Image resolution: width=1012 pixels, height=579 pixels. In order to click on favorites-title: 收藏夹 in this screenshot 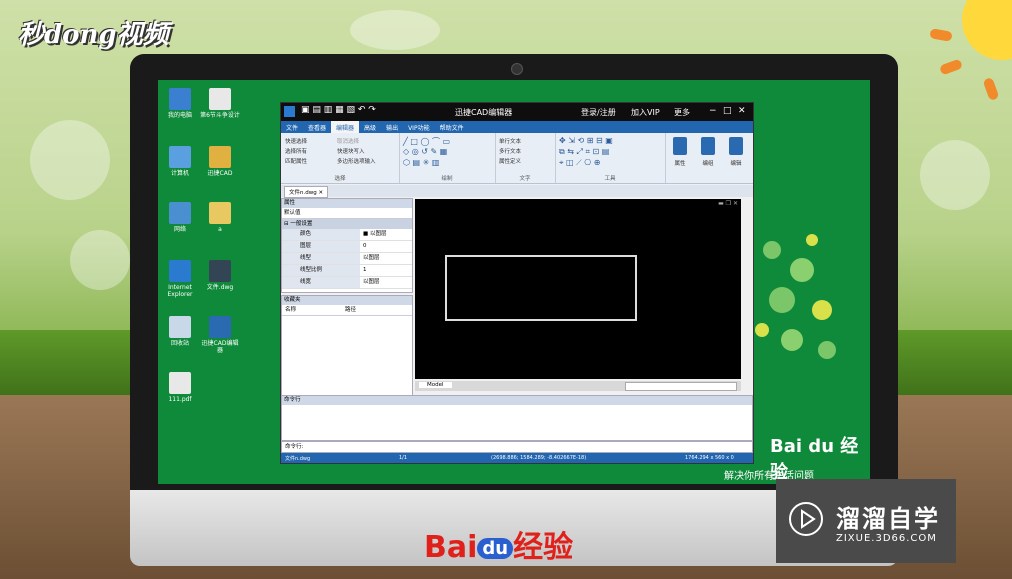, I will do `click(347, 300)`.